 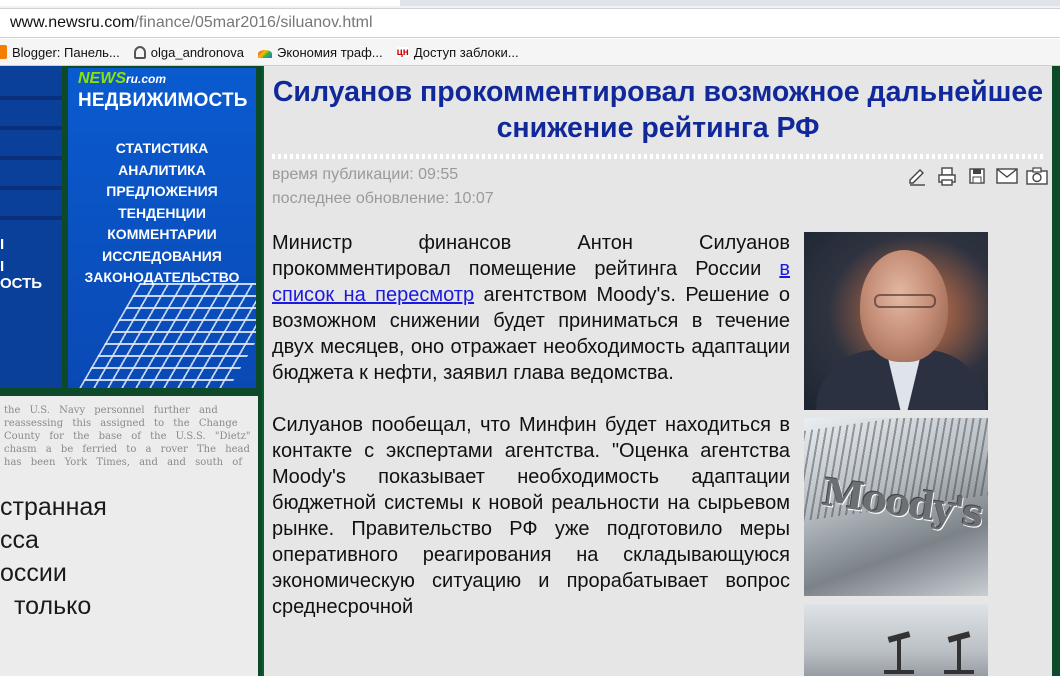 What do you see at coordinates (977, 176) in the screenshot?
I see `save-icon` at bounding box center [977, 176].